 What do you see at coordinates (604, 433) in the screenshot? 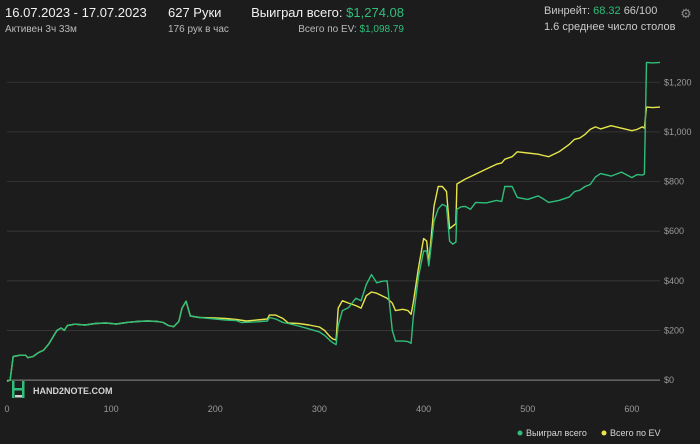
I see `legend-ev-swatch` at bounding box center [604, 433].